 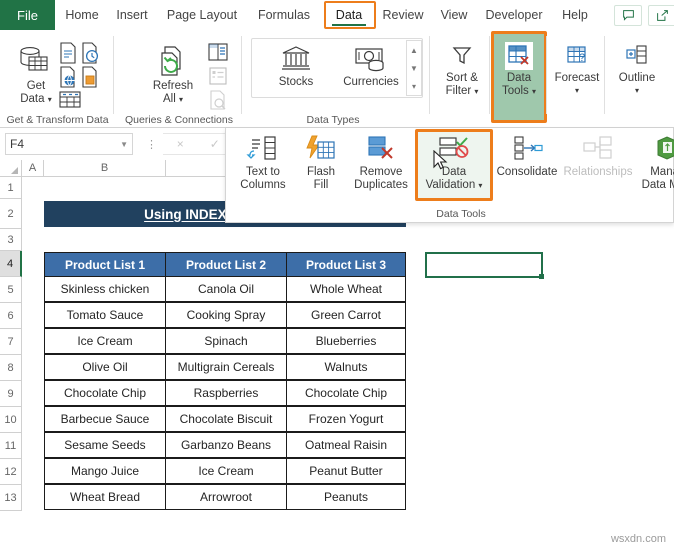 What do you see at coordinates (105, 445) in the screenshot?
I see `table-cell: Sesame Seeds` at bounding box center [105, 445].